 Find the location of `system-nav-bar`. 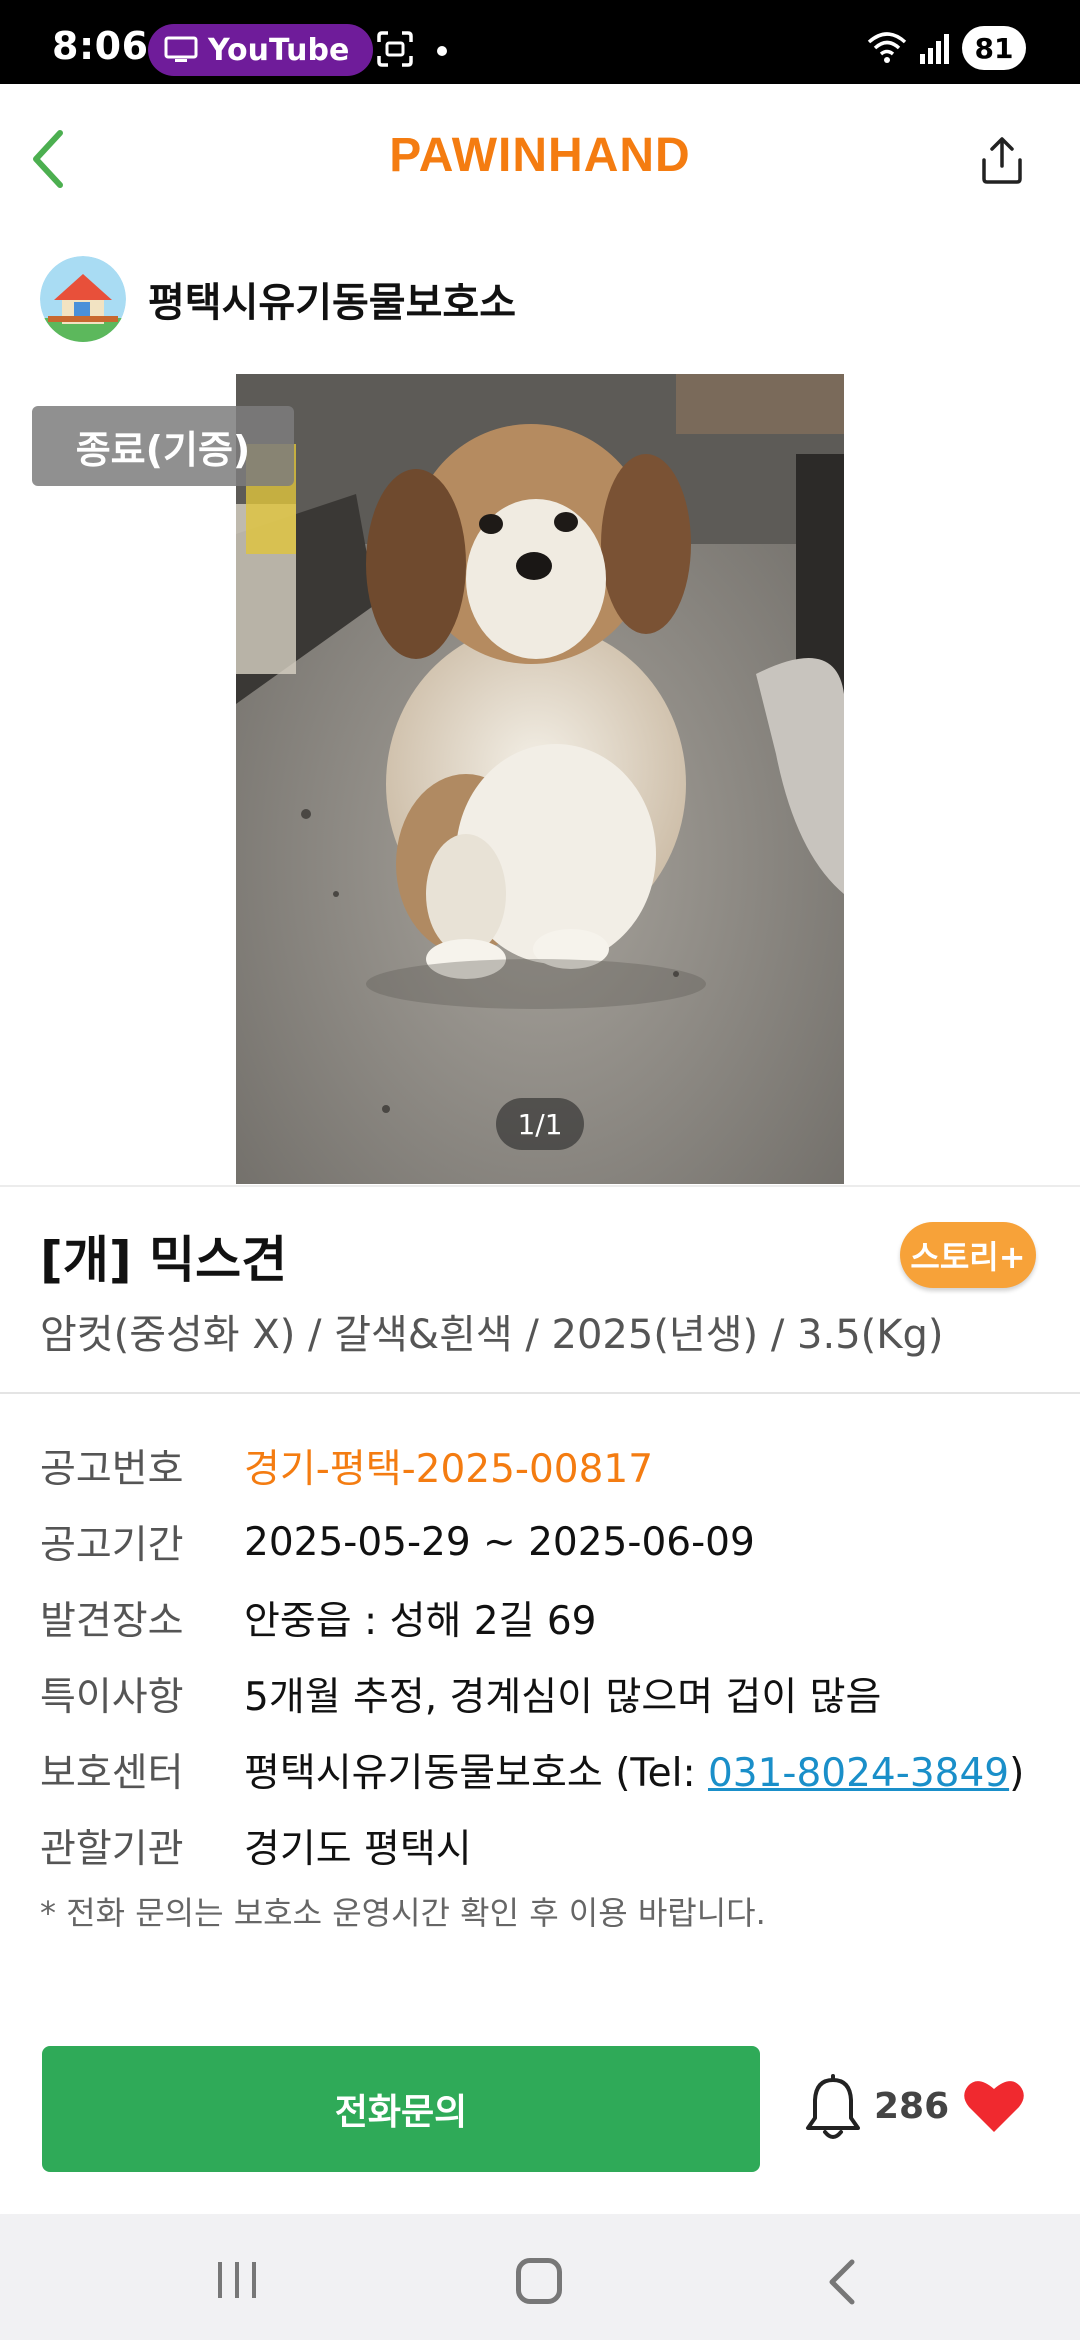

system-nav-bar is located at coordinates (540, 2277).